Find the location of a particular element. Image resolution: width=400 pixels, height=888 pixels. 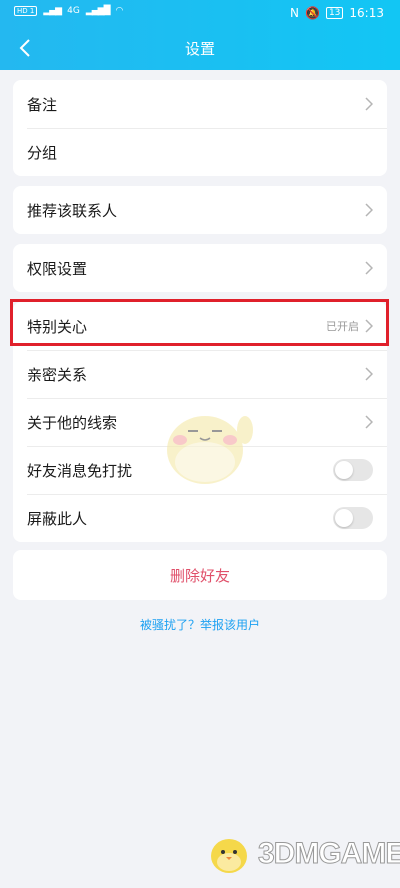

row-label: 备注 is located at coordinates (42, 104).